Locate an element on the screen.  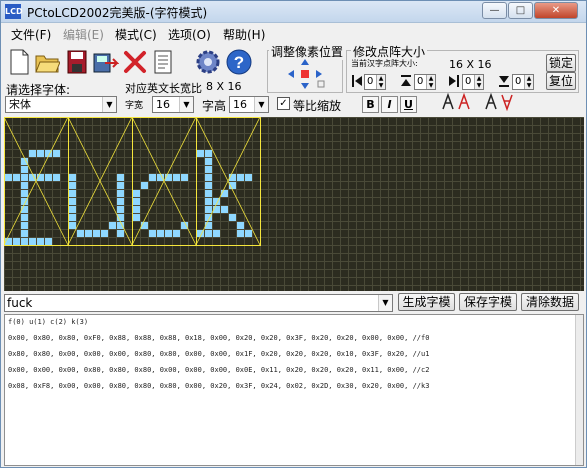
lock-size-button: 锁定 is located at coordinates (561, 63).